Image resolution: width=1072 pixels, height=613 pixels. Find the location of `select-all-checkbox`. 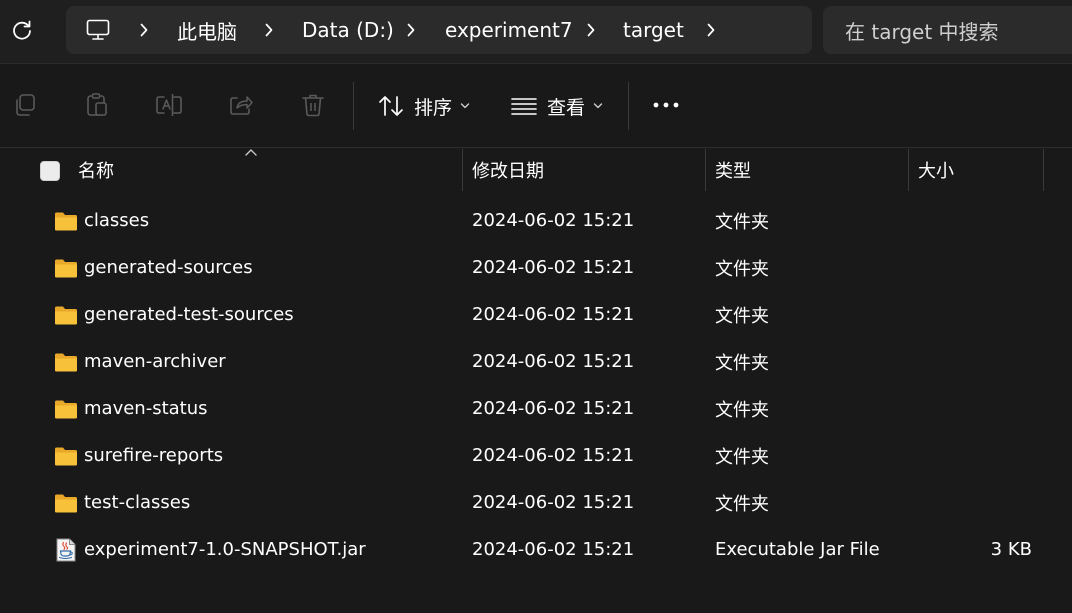

select-all-checkbox is located at coordinates (50, 171).